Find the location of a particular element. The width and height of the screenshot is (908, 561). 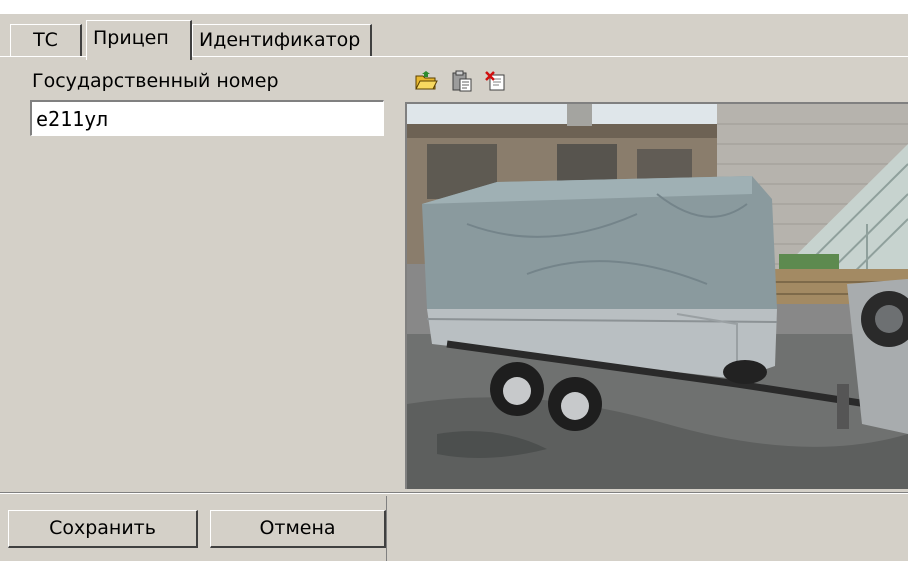

delete-image-icon is located at coordinates (496, 81).